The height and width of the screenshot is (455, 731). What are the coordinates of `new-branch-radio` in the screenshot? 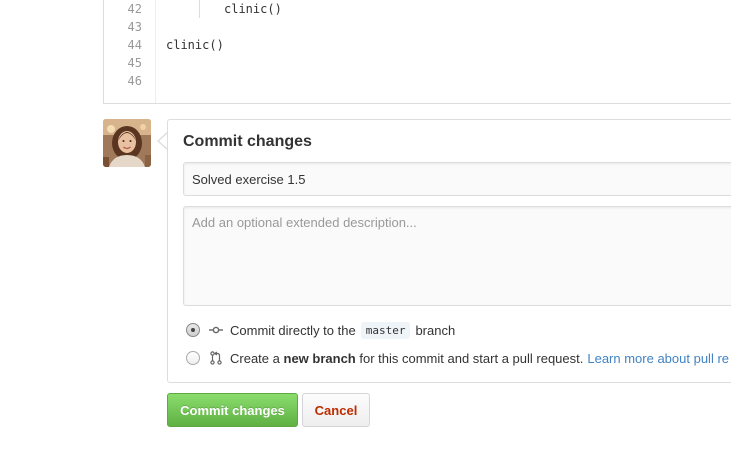 It's located at (193, 358).